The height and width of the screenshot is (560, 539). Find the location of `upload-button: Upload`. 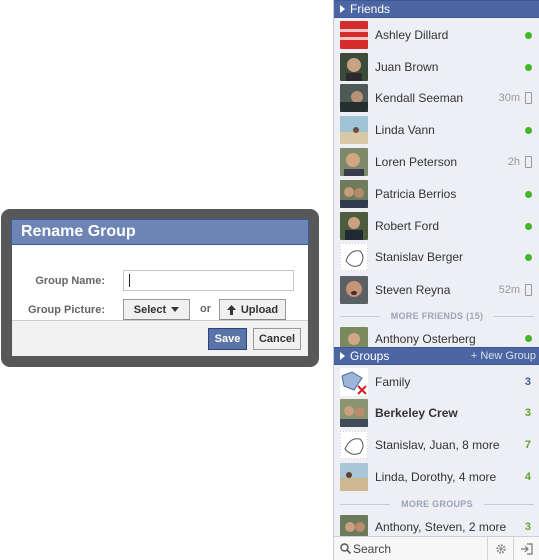

upload-button: Upload is located at coordinates (252, 309).